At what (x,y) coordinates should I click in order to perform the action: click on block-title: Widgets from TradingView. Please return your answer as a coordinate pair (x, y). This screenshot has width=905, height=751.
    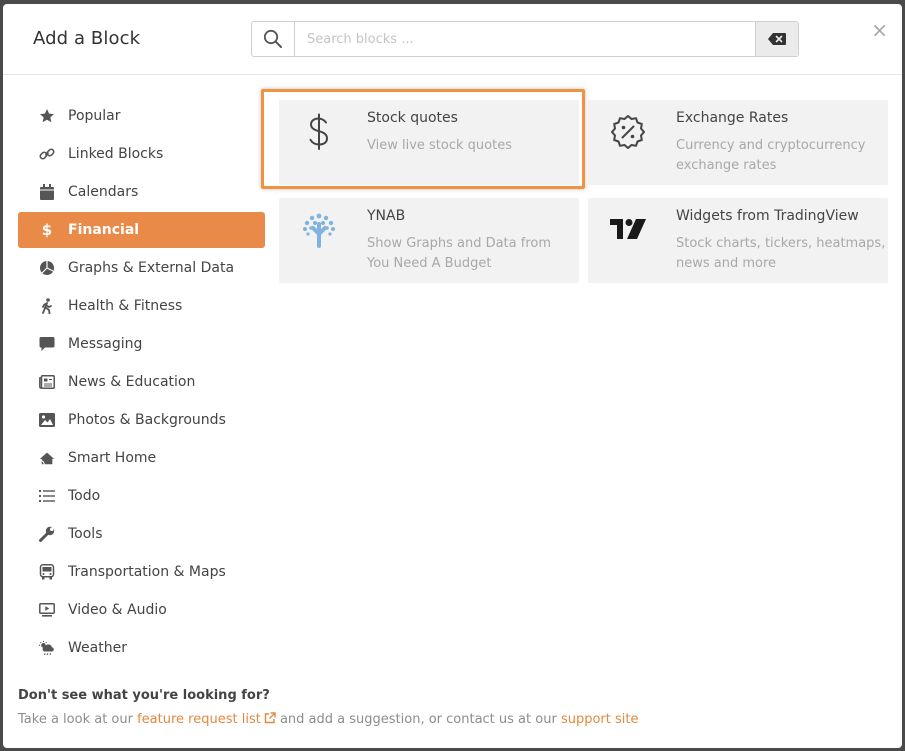
    Looking at the image, I should click on (767, 216).